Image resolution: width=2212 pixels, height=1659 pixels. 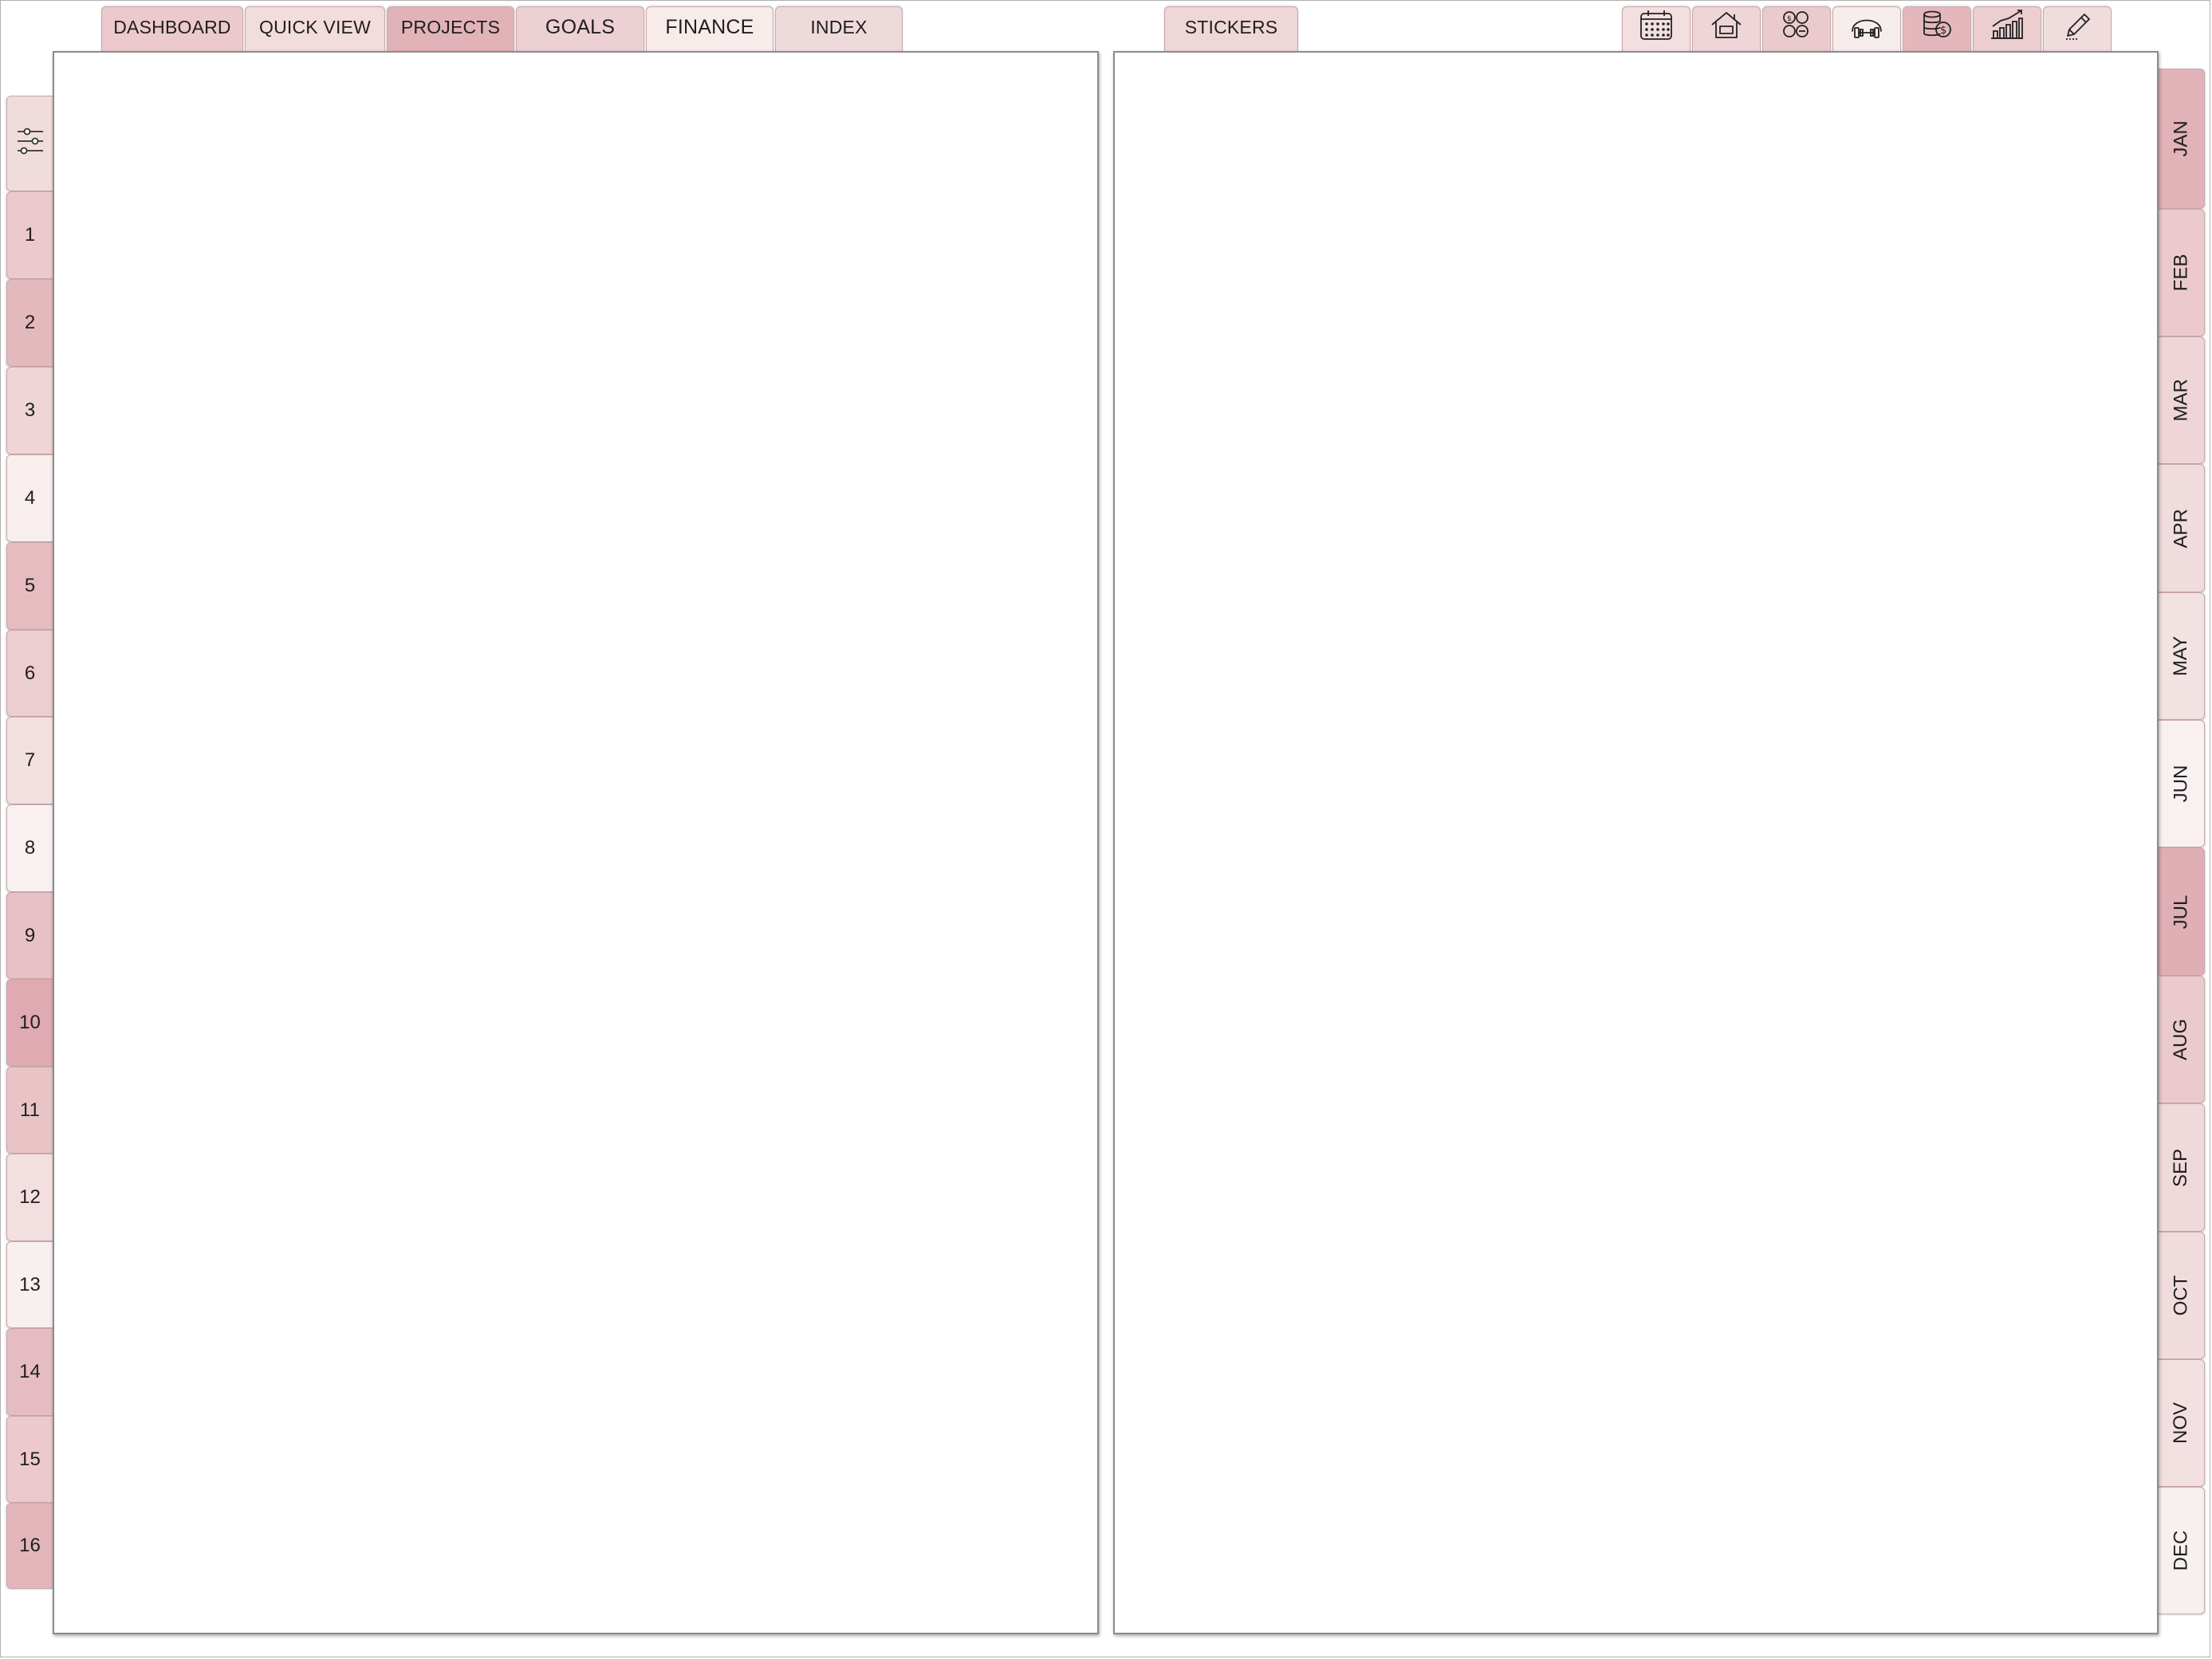 I want to click on side-tab-label: 15, so click(x=30, y=1459).